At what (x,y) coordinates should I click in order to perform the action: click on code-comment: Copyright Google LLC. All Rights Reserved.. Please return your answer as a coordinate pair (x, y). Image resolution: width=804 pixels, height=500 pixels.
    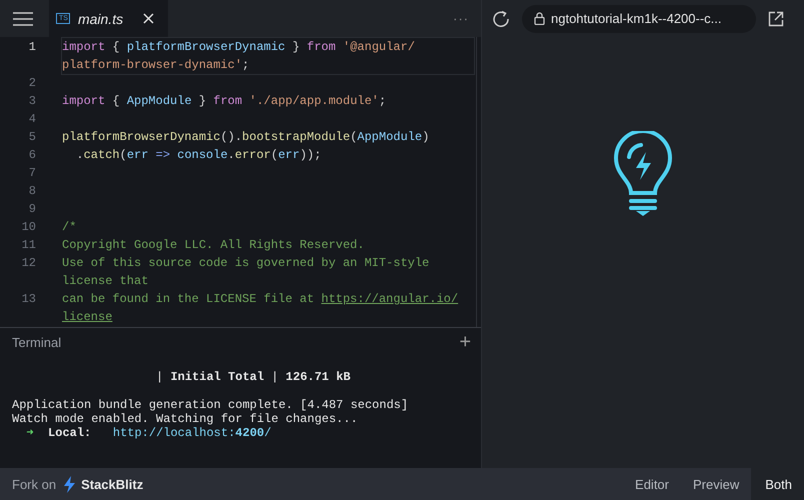
    Looking at the image, I should click on (213, 245).